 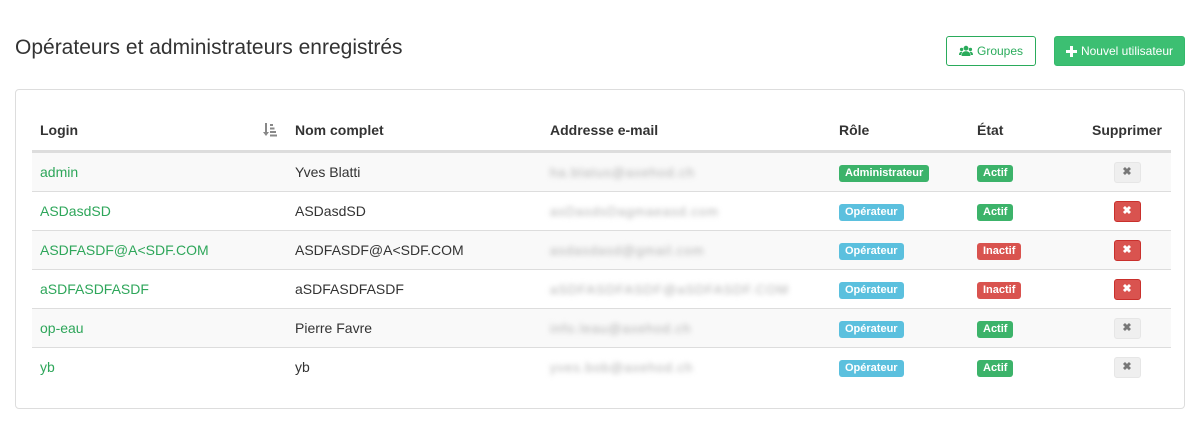 I want to click on email-text: asdasdasd@gmail.com, so click(x=627, y=250).